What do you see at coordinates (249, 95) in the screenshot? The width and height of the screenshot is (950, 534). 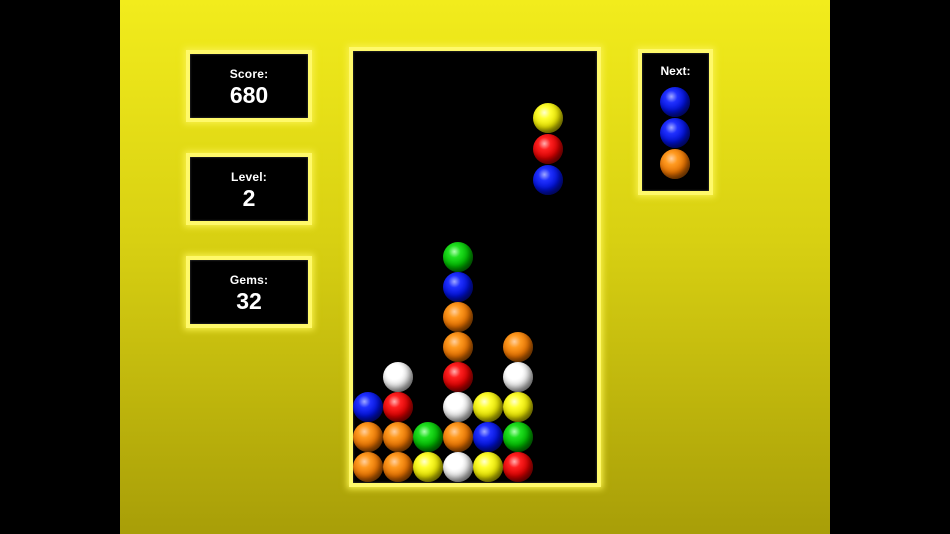 I see `score-value: 680` at bounding box center [249, 95].